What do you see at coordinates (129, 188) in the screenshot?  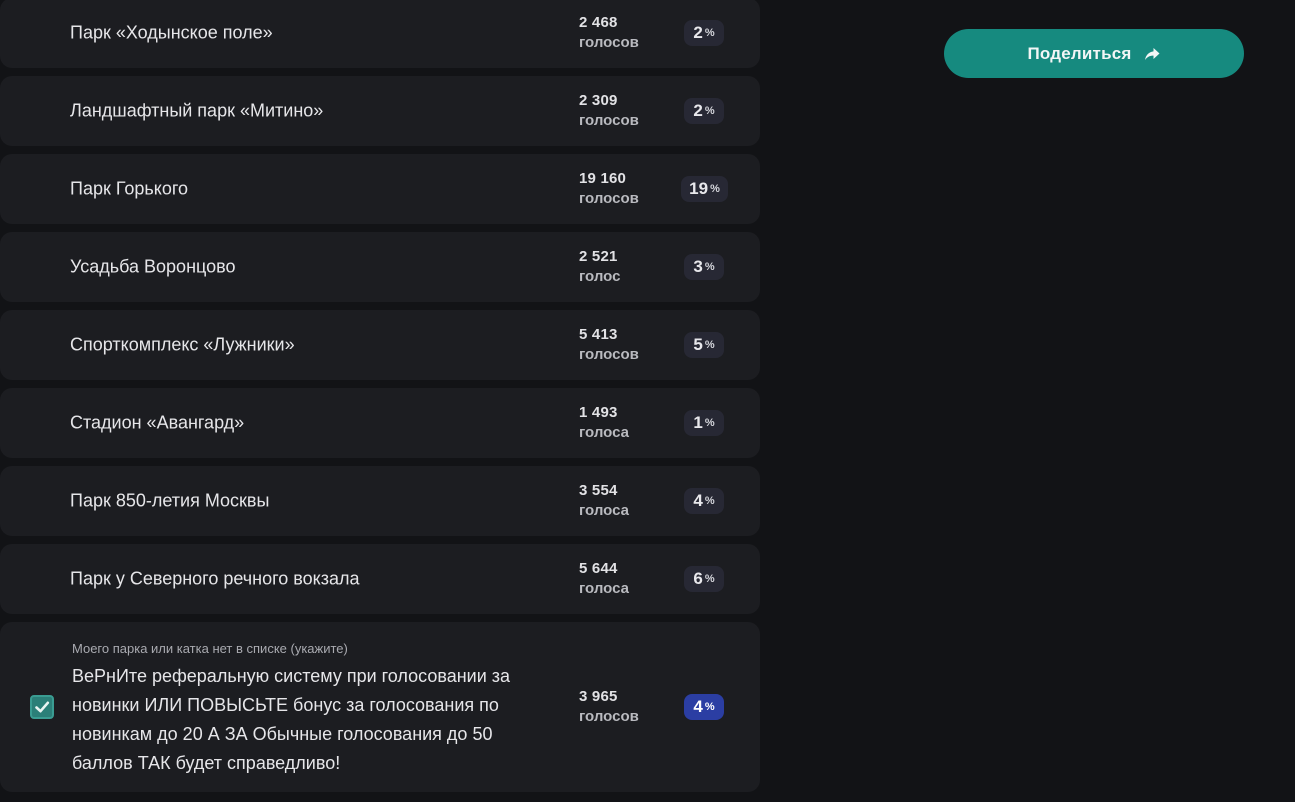 I see `option-name: Парк Горького` at bounding box center [129, 188].